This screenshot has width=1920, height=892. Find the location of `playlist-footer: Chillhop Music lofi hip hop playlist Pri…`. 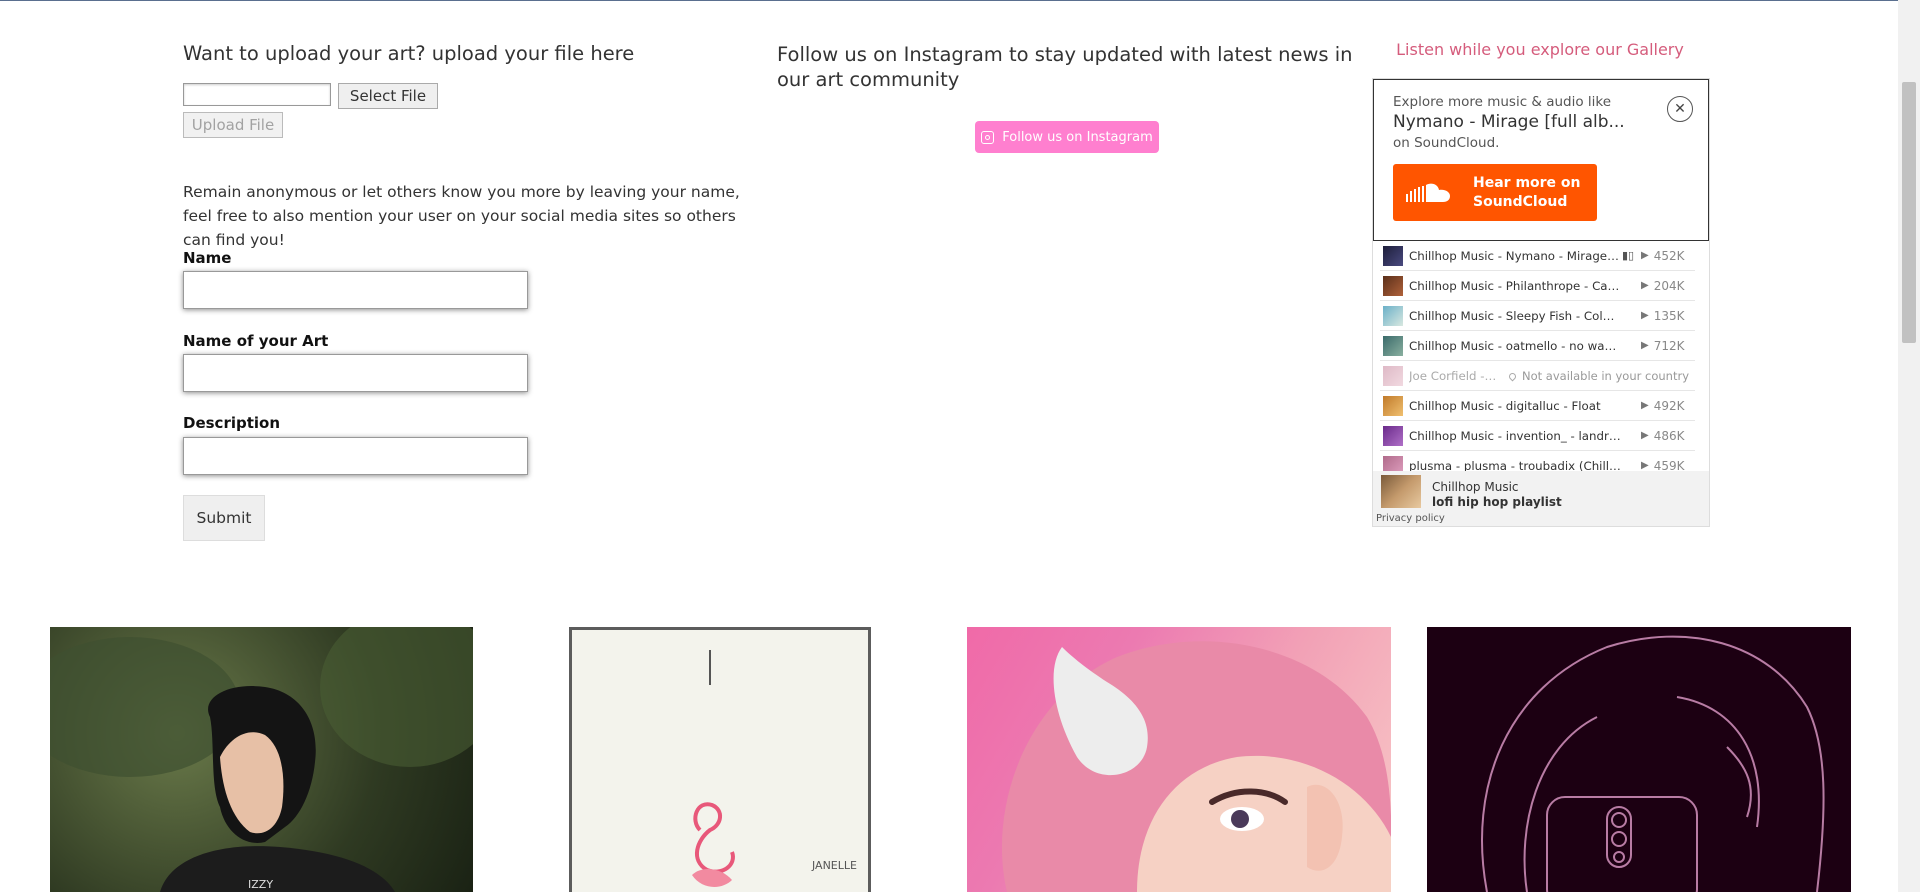

playlist-footer: Chillhop Music lofi hip hop playlist Pri… is located at coordinates (1541, 498).